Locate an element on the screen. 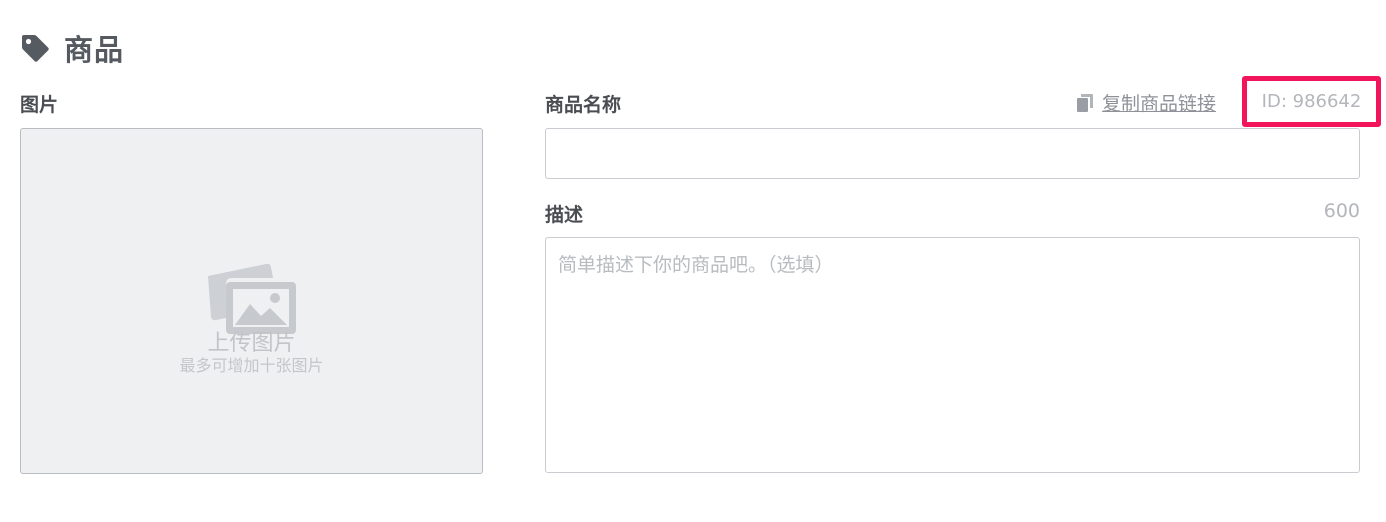  product-name-label: 商品名称 is located at coordinates (583, 105).